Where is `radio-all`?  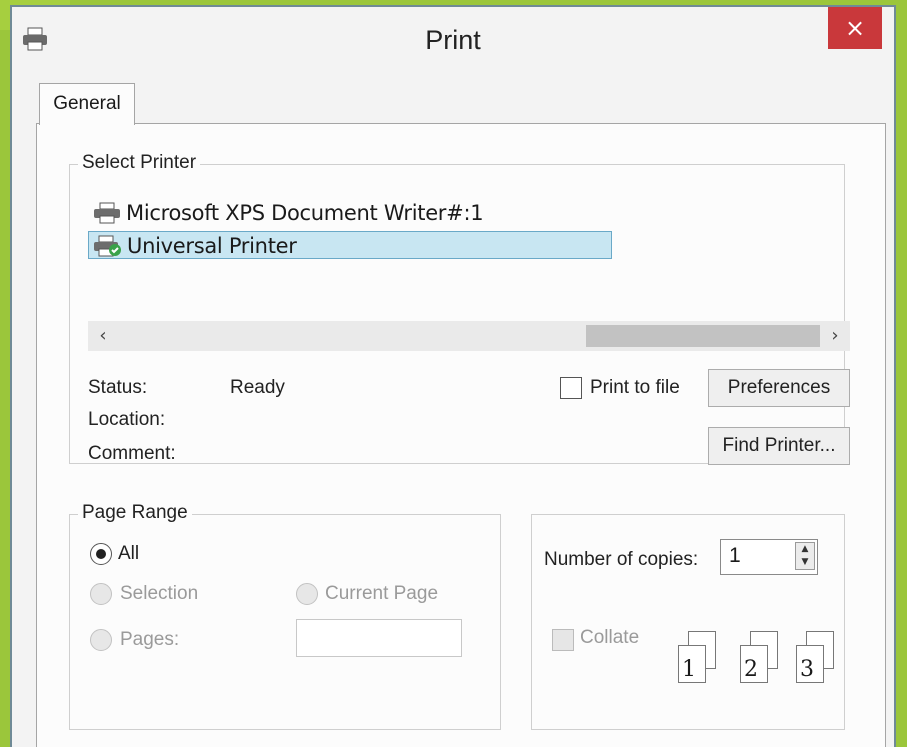
radio-all is located at coordinates (101, 554).